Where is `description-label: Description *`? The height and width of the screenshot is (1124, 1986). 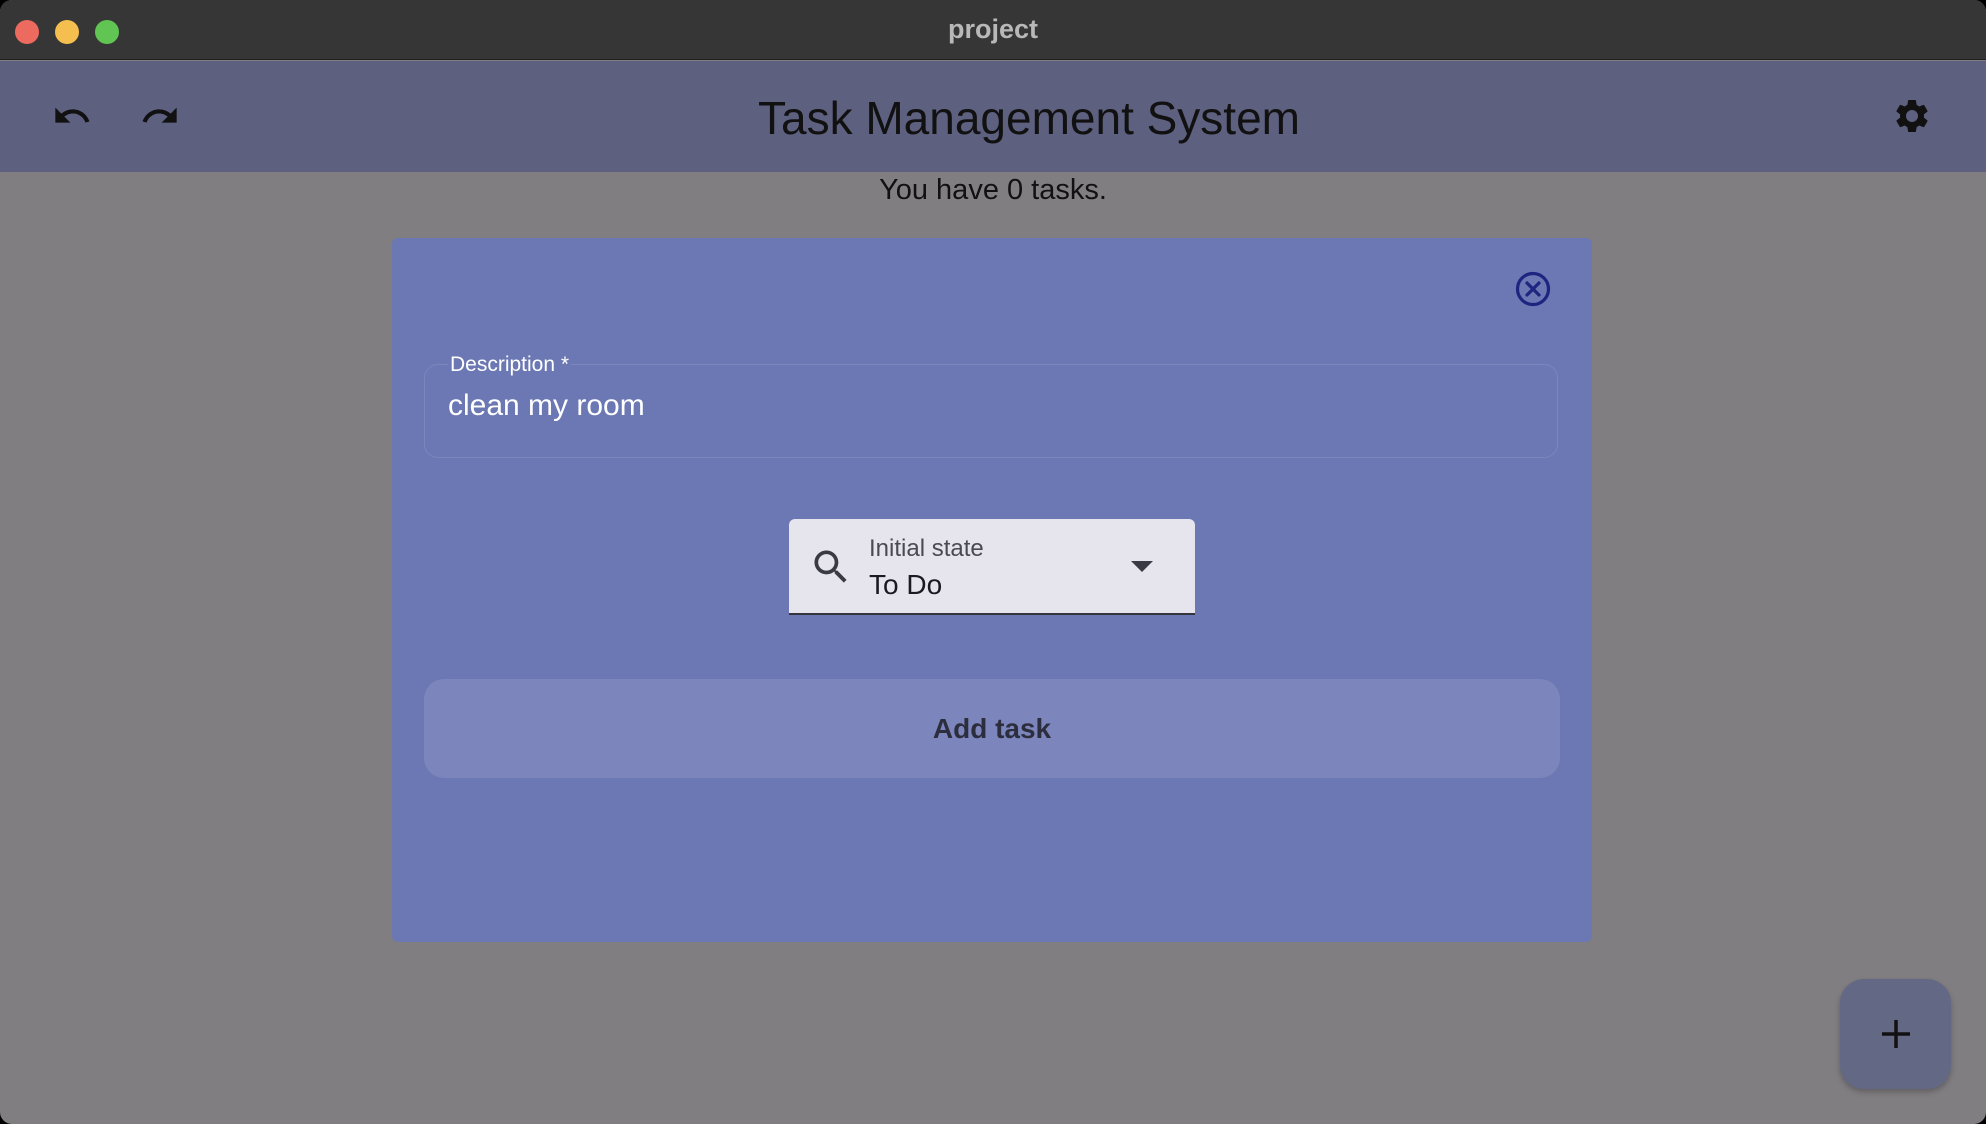 description-label: Description * is located at coordinates (510, 365).